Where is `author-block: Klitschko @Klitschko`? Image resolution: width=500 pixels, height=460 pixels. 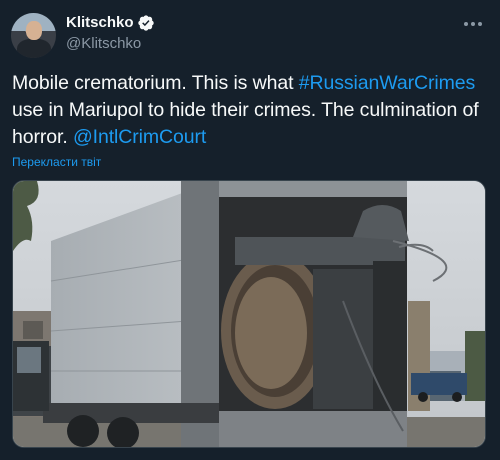 author-block: Klitschko @Klitschko is located at coordinates (110, 34).